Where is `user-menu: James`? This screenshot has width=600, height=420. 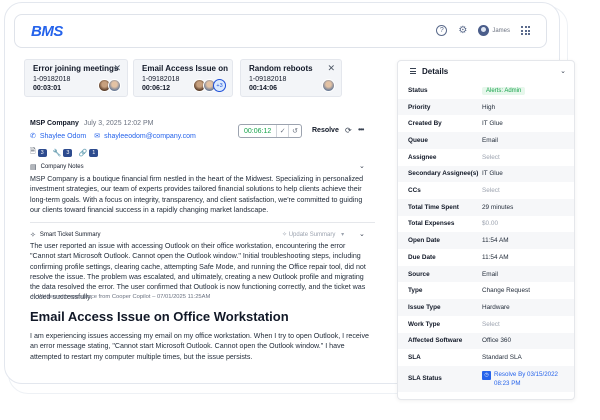
user-menu: James is located at coordinates (494, 30).